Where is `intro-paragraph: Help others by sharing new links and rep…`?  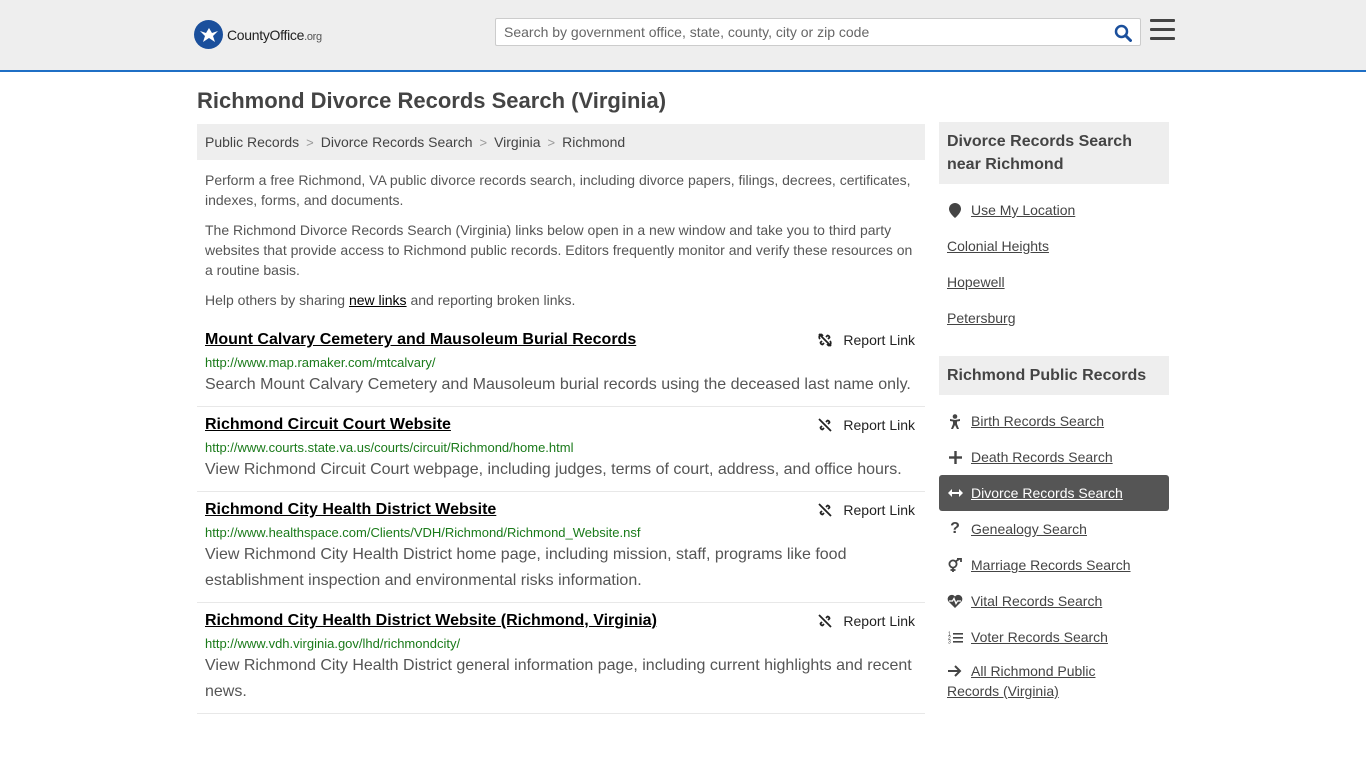 intro-paragraph: Help others by sharing new links and rep… is located at coordinates (390, 300).